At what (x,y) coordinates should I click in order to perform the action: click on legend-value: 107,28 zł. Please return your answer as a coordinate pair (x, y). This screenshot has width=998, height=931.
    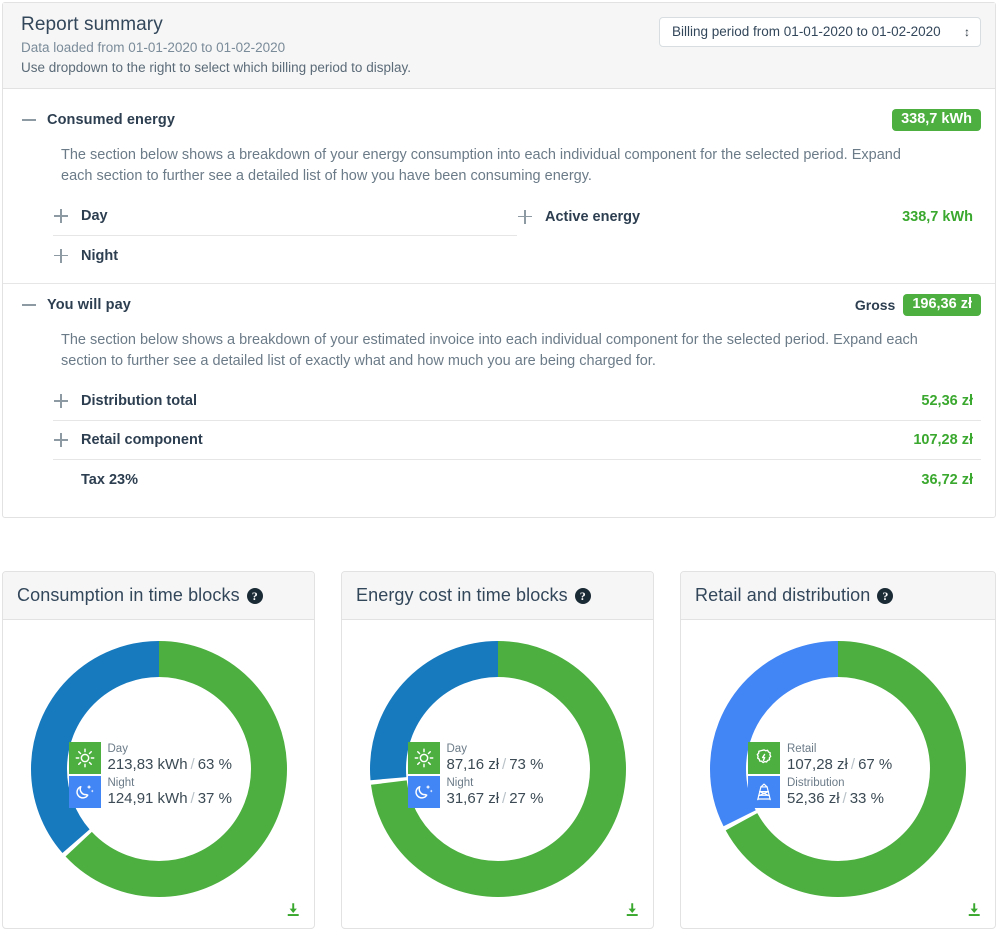
    Looking at the image, I should click on (817, 764).